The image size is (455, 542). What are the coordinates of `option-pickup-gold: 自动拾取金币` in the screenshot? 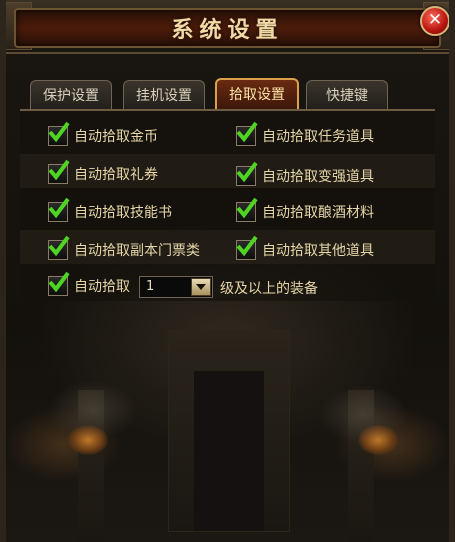 It's located at (103, 134).